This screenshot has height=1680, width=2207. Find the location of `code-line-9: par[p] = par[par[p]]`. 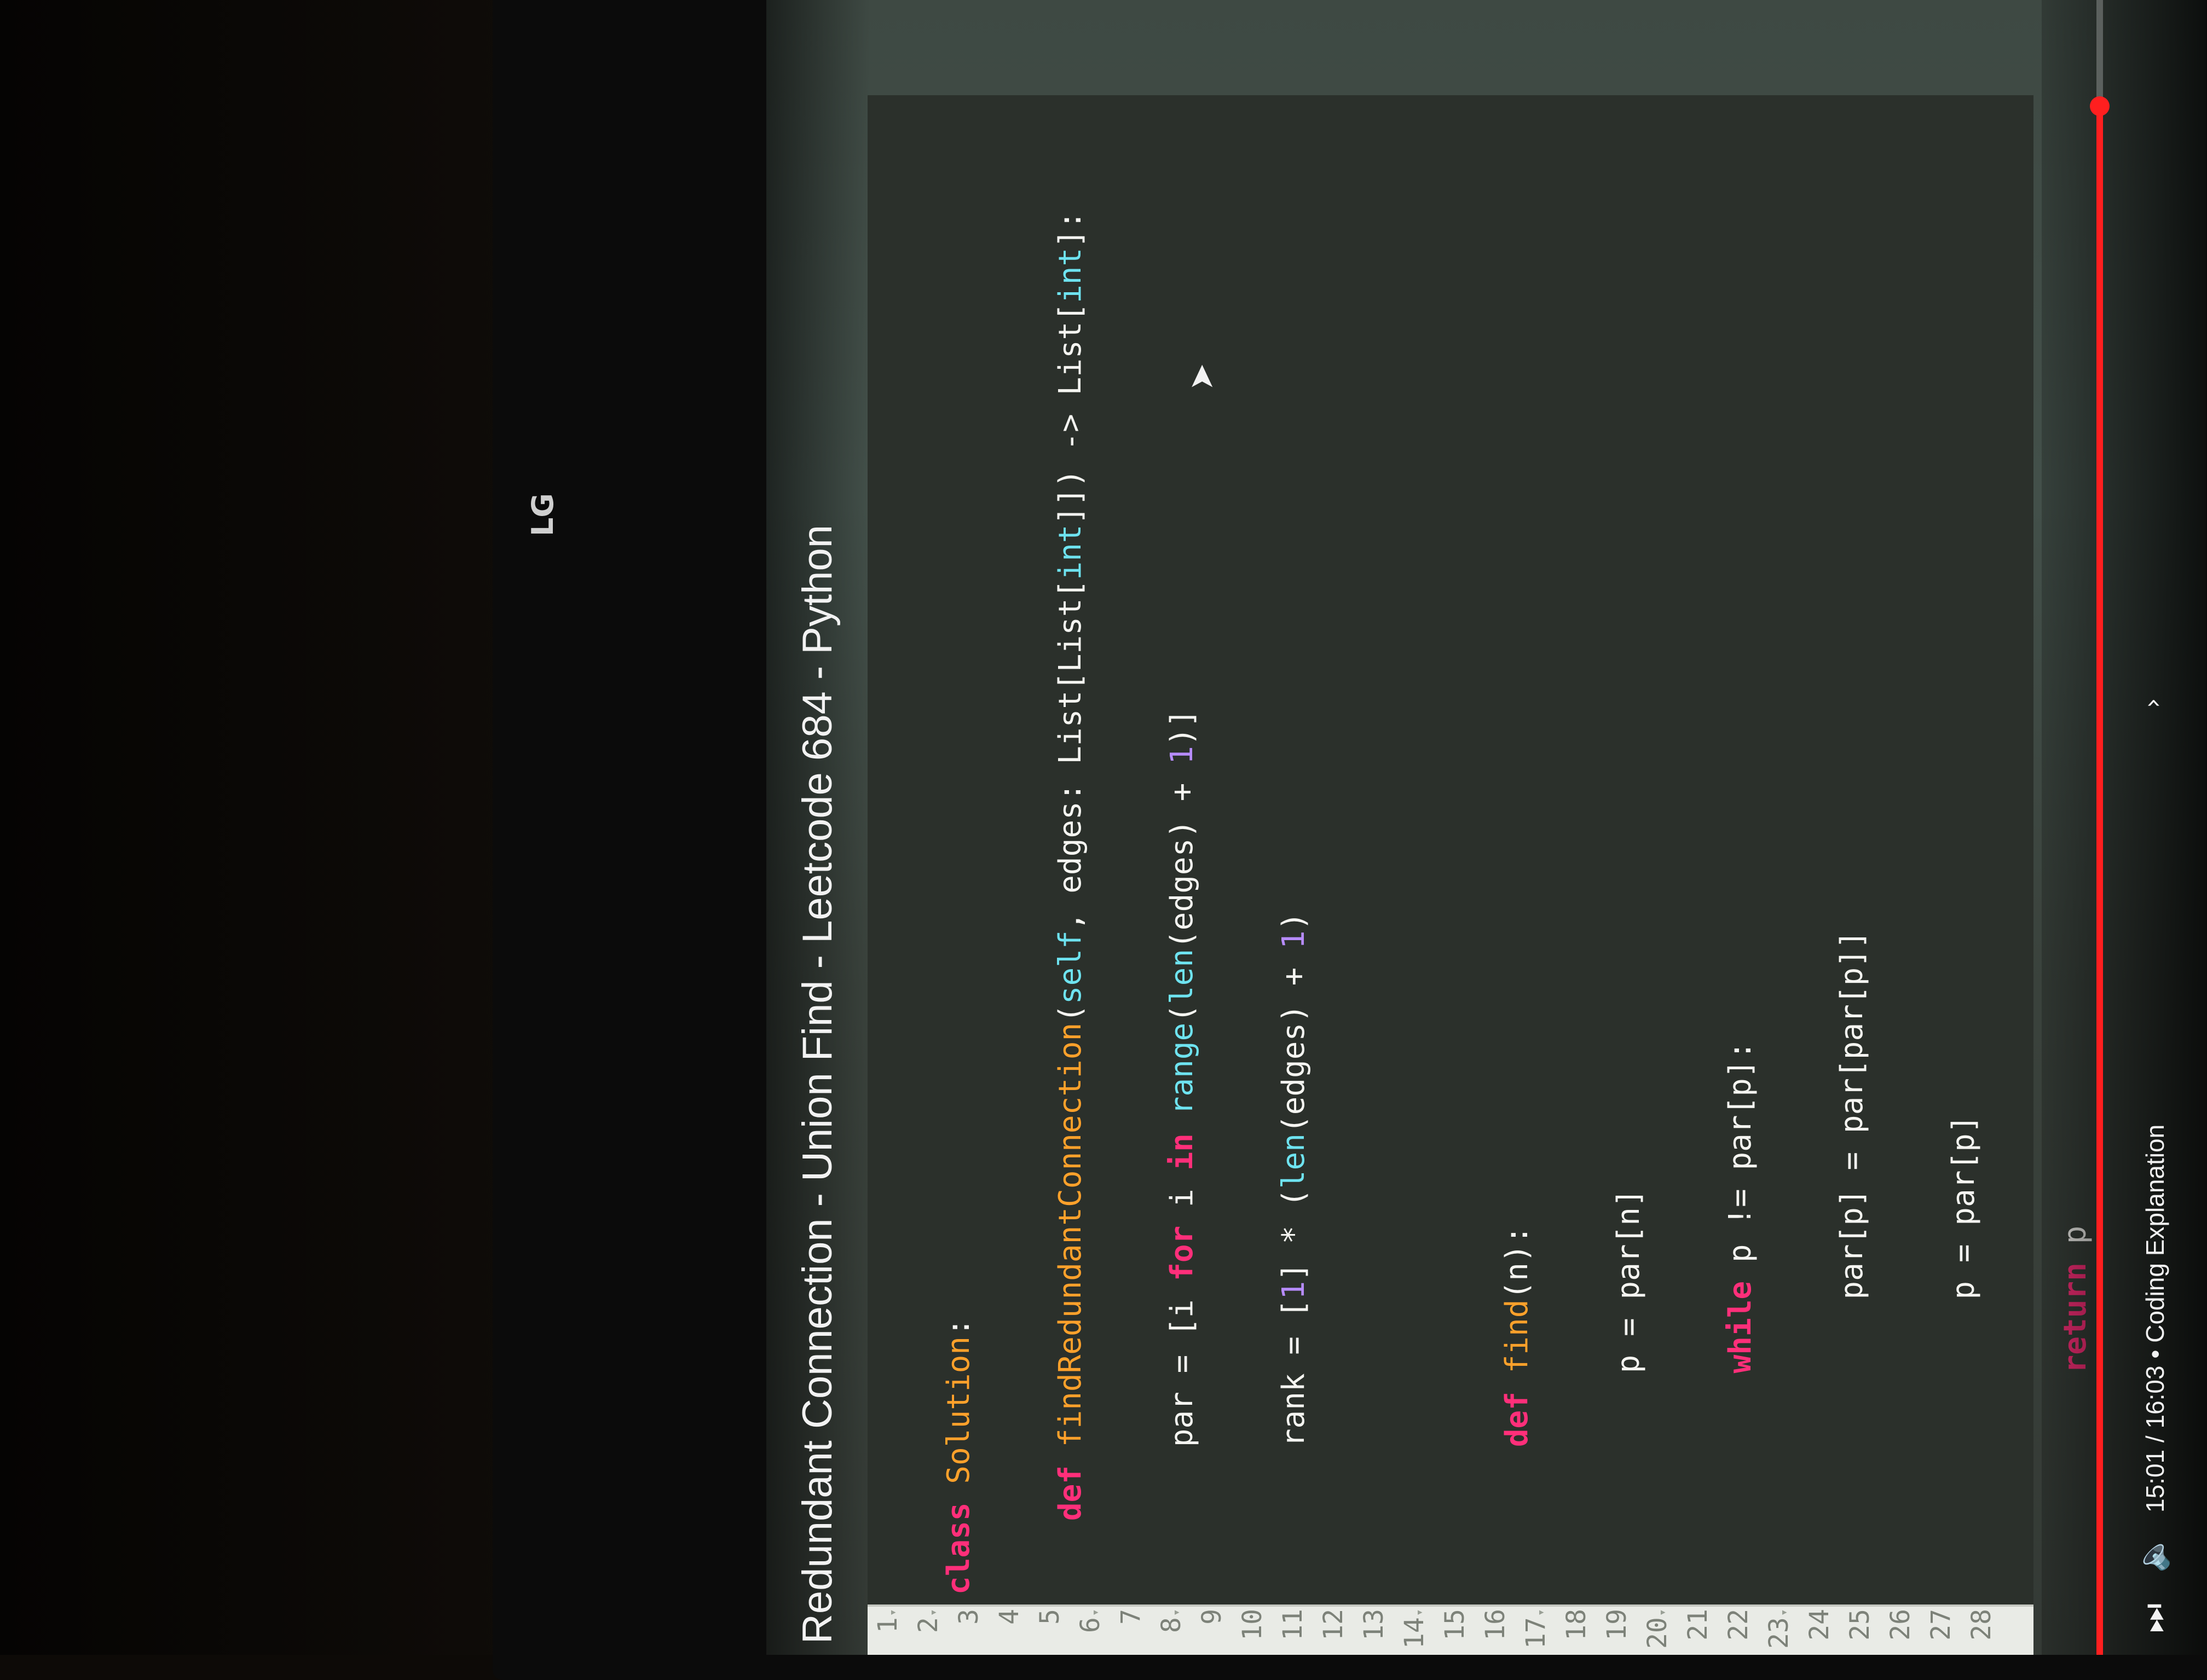

code-line-9: par[p] = par[par[p]] is located at coordinates (1852, 1262).